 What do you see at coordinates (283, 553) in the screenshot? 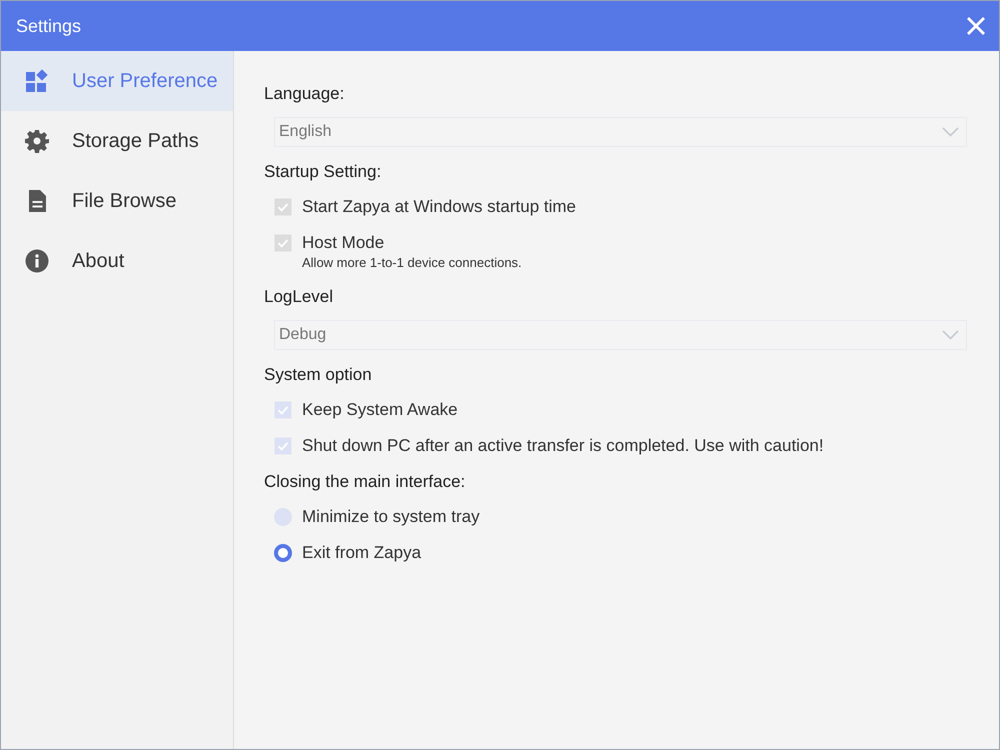
I see `radio-button` at bounding box center [283, 553].